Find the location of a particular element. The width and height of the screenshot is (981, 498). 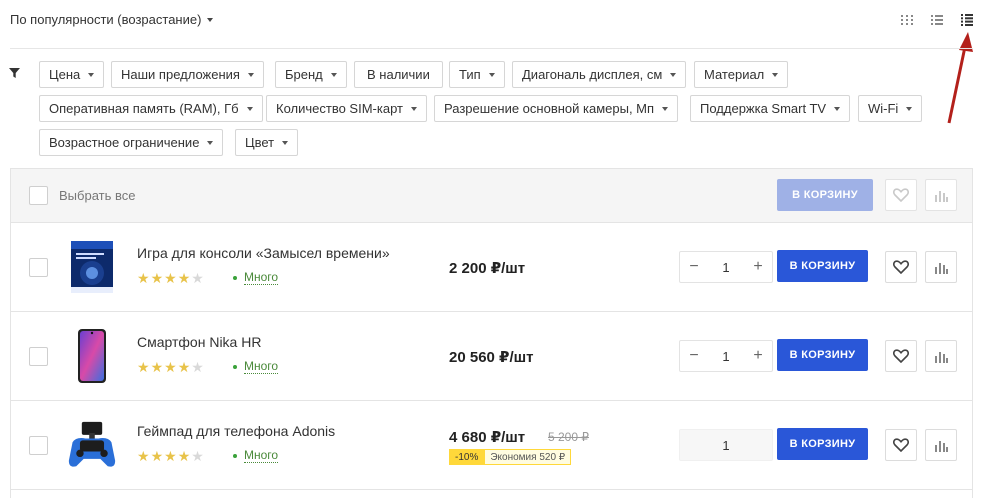

filter-smart-tv: Поддержка Smart TV is located at coordinates (770, 108).